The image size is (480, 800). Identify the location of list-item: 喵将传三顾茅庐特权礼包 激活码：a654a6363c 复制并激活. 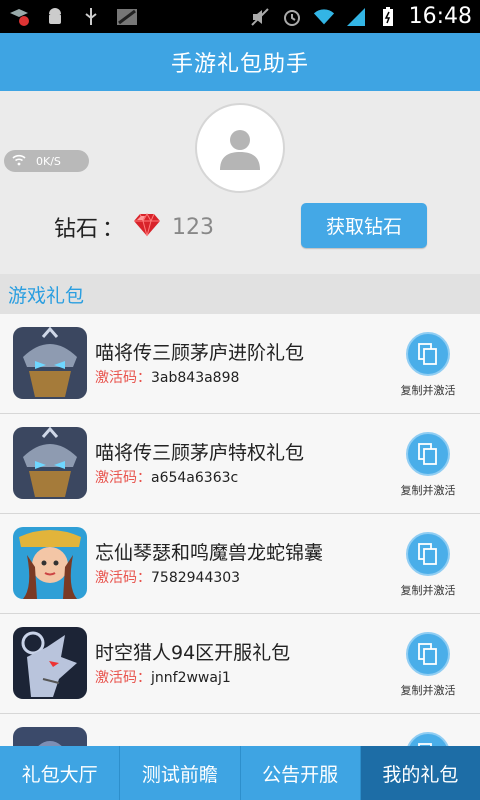
(240, 464).